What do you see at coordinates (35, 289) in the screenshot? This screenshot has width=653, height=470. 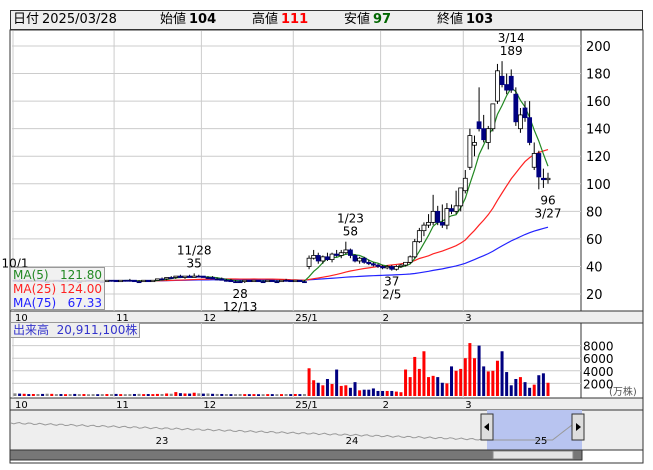 I see `ma25-label: MA(25)` at bounding box center [35, 289].